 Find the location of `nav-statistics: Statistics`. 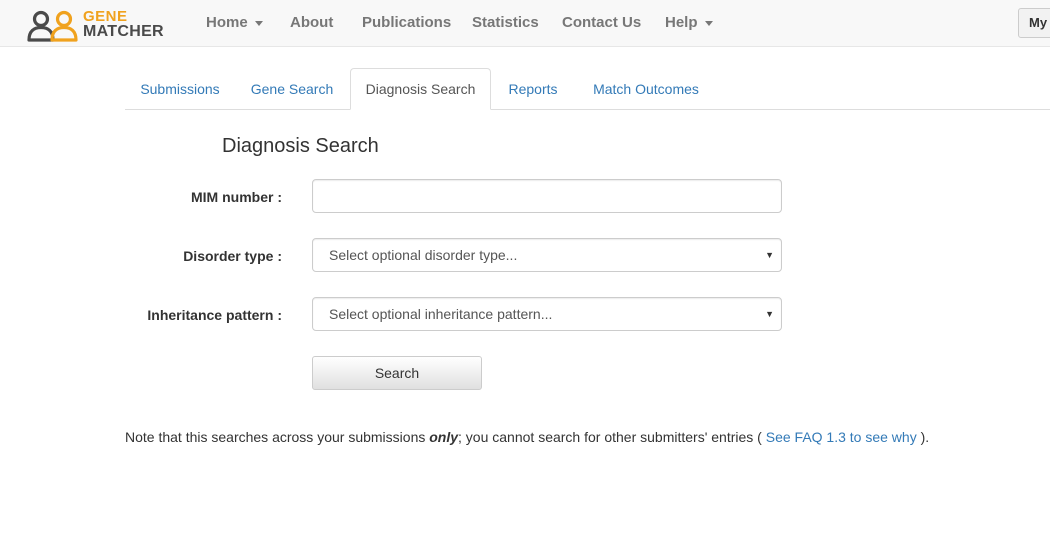

nav-statistics: Statistics is located at coordinates (505, 23).